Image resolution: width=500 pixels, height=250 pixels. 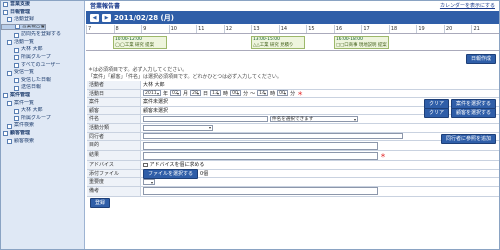 I want to click on field-label: 同行者, so click(x=114, y=136).